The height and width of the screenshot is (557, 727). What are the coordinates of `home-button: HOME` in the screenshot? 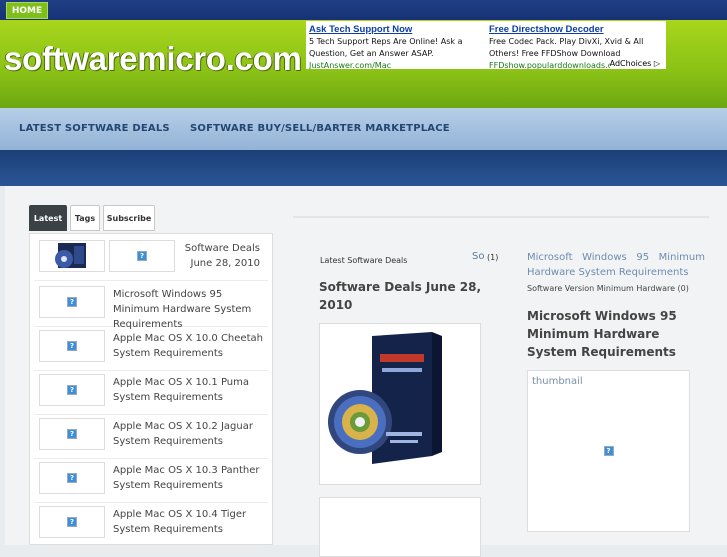 It's located at (27, 10).